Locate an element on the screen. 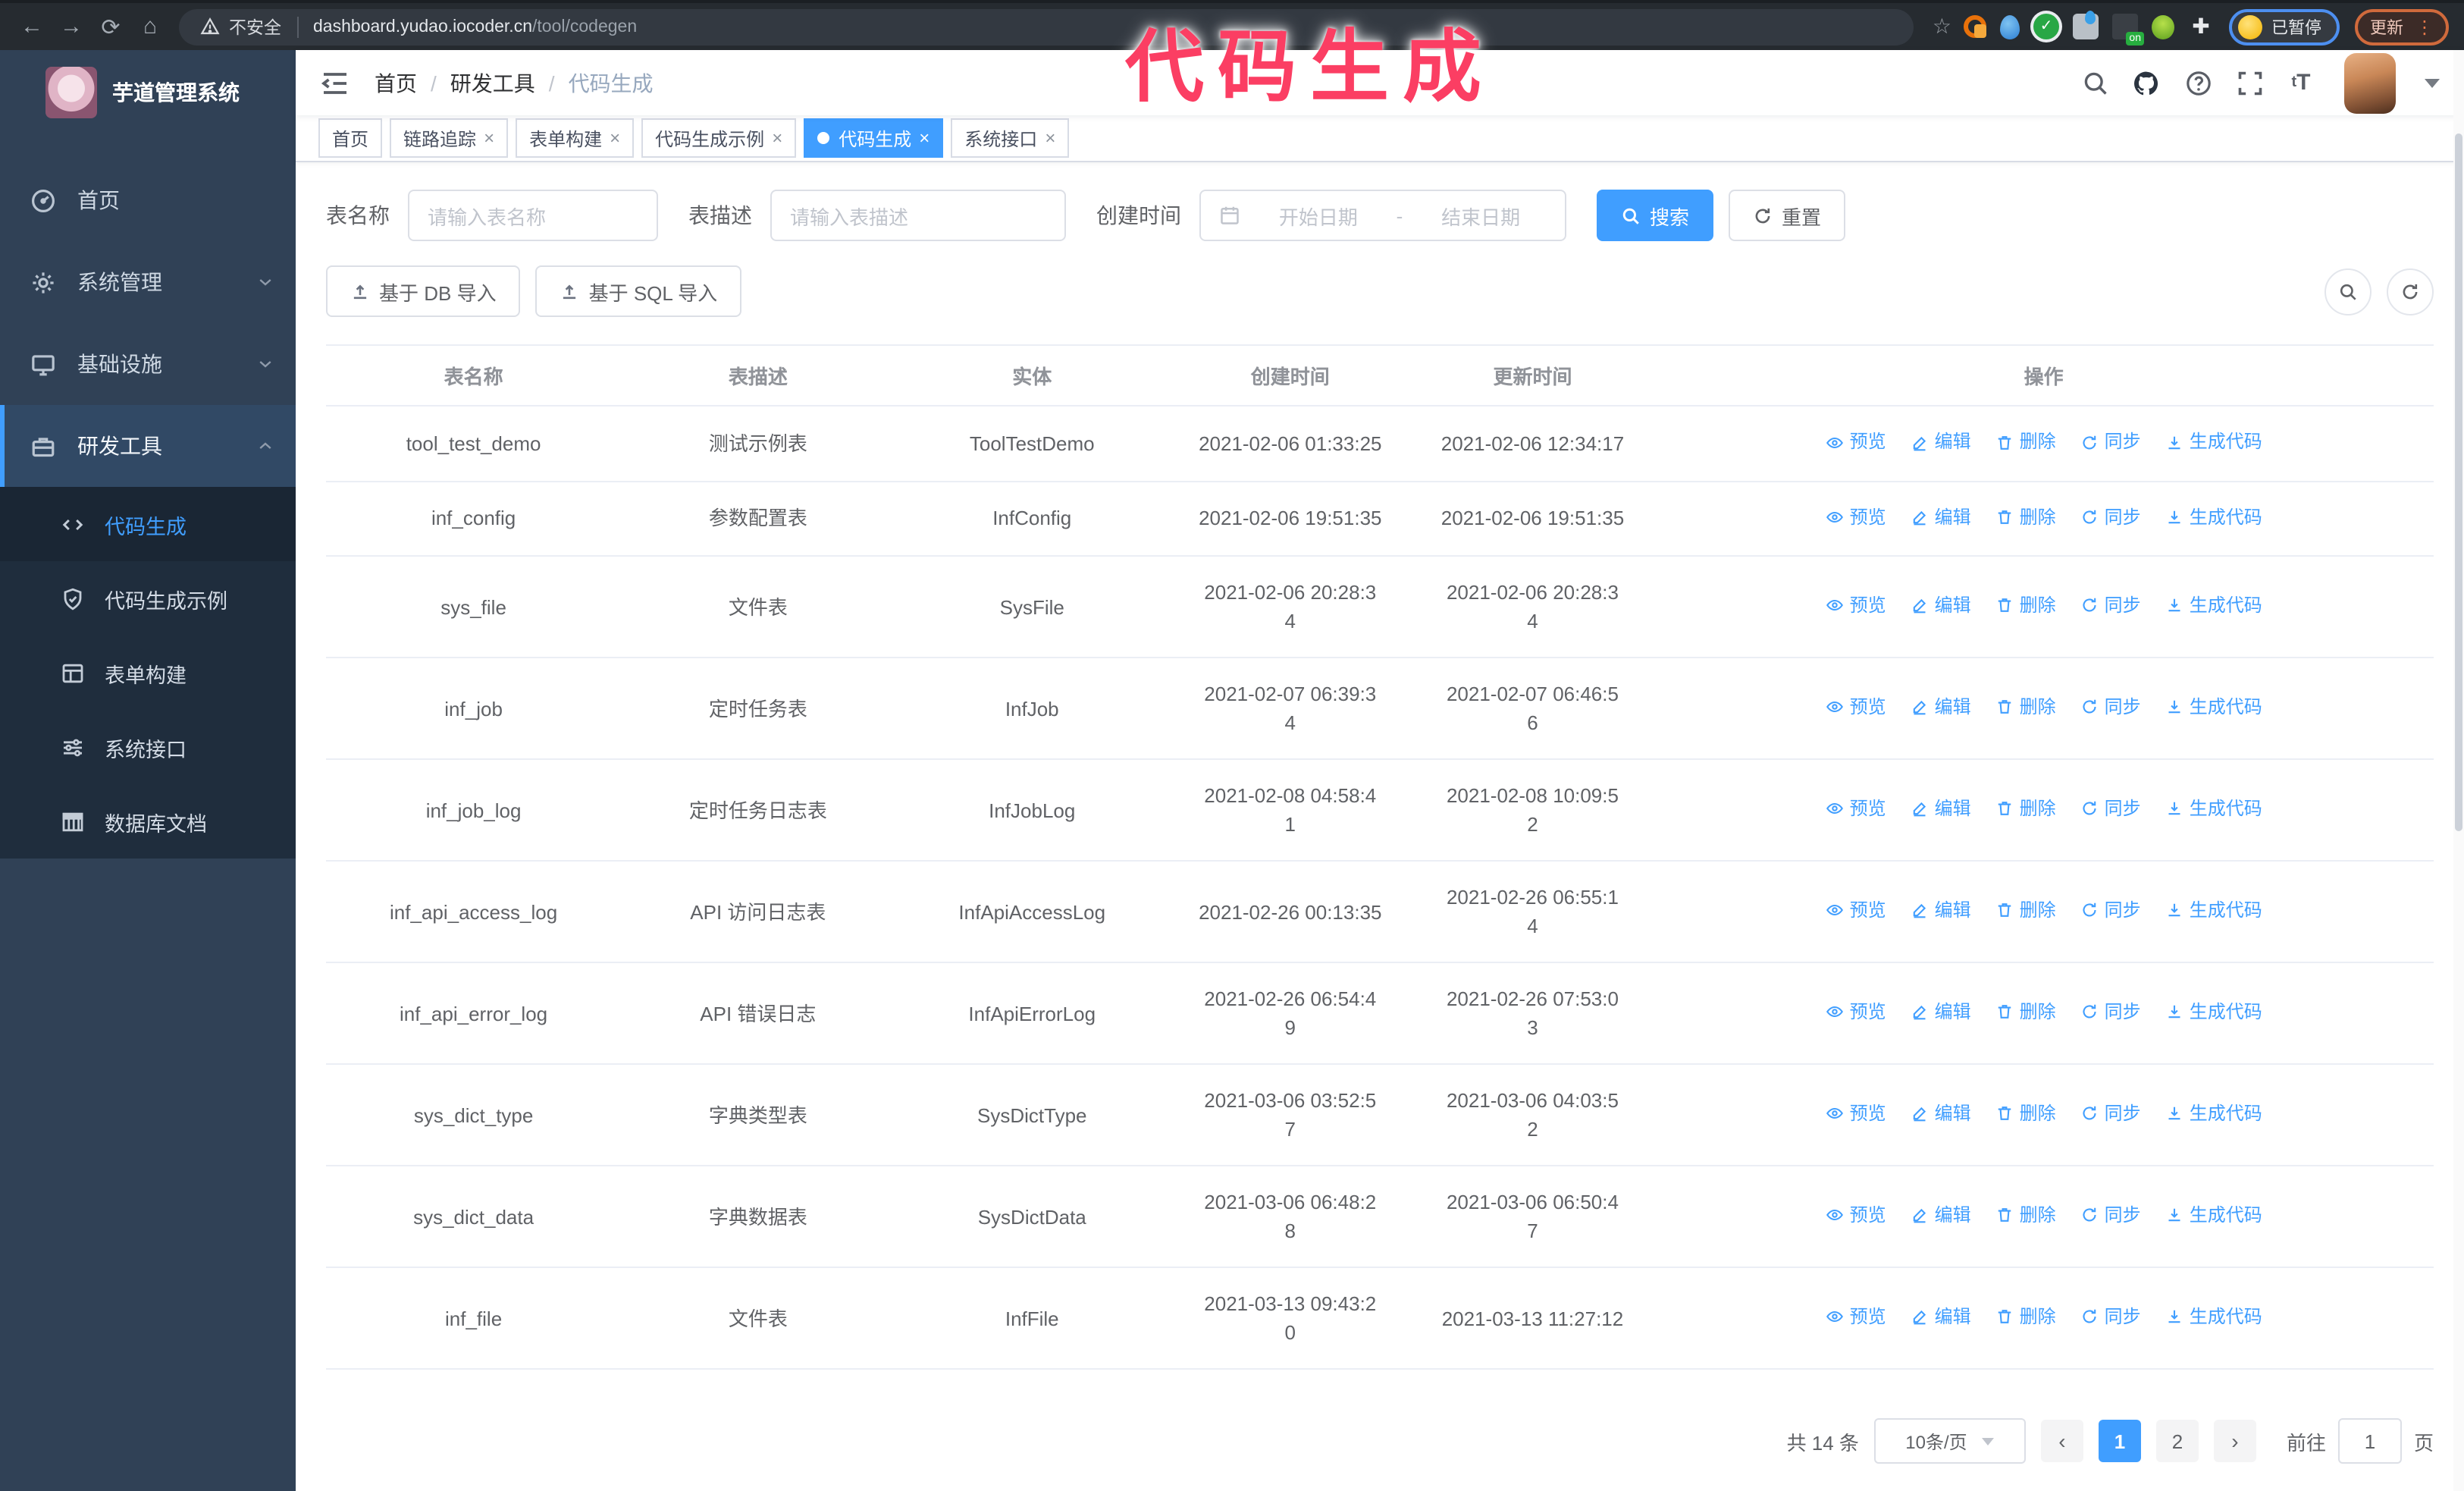 Image resolution: width=2464 pixels, height=1491 pixels. table-name-input: 请输入表名称 is located at coordinates (533, 215).